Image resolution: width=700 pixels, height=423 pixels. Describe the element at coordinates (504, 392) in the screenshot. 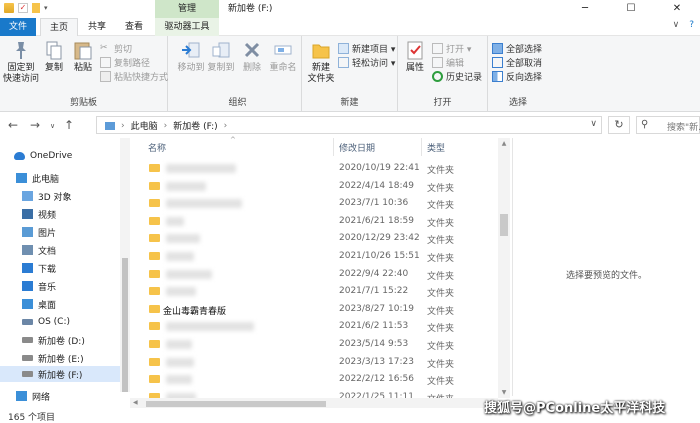

I see `scroll-down-icon: ▼` at that location.